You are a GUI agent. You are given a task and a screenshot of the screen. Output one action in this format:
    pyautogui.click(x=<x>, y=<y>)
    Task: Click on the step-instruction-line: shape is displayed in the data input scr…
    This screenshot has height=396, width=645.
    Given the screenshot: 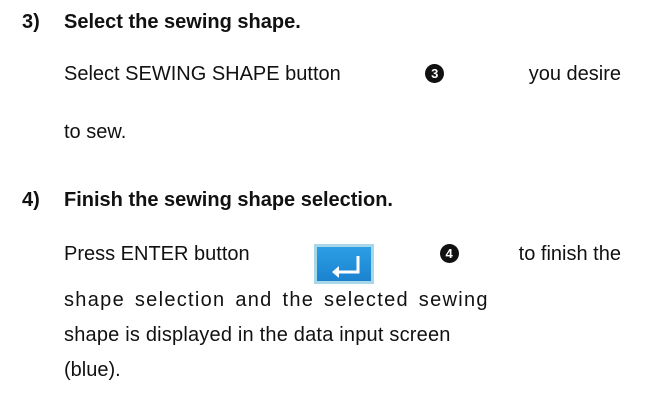 What is the action you would take?
    pyautogui.click(x=257, y=335)
    